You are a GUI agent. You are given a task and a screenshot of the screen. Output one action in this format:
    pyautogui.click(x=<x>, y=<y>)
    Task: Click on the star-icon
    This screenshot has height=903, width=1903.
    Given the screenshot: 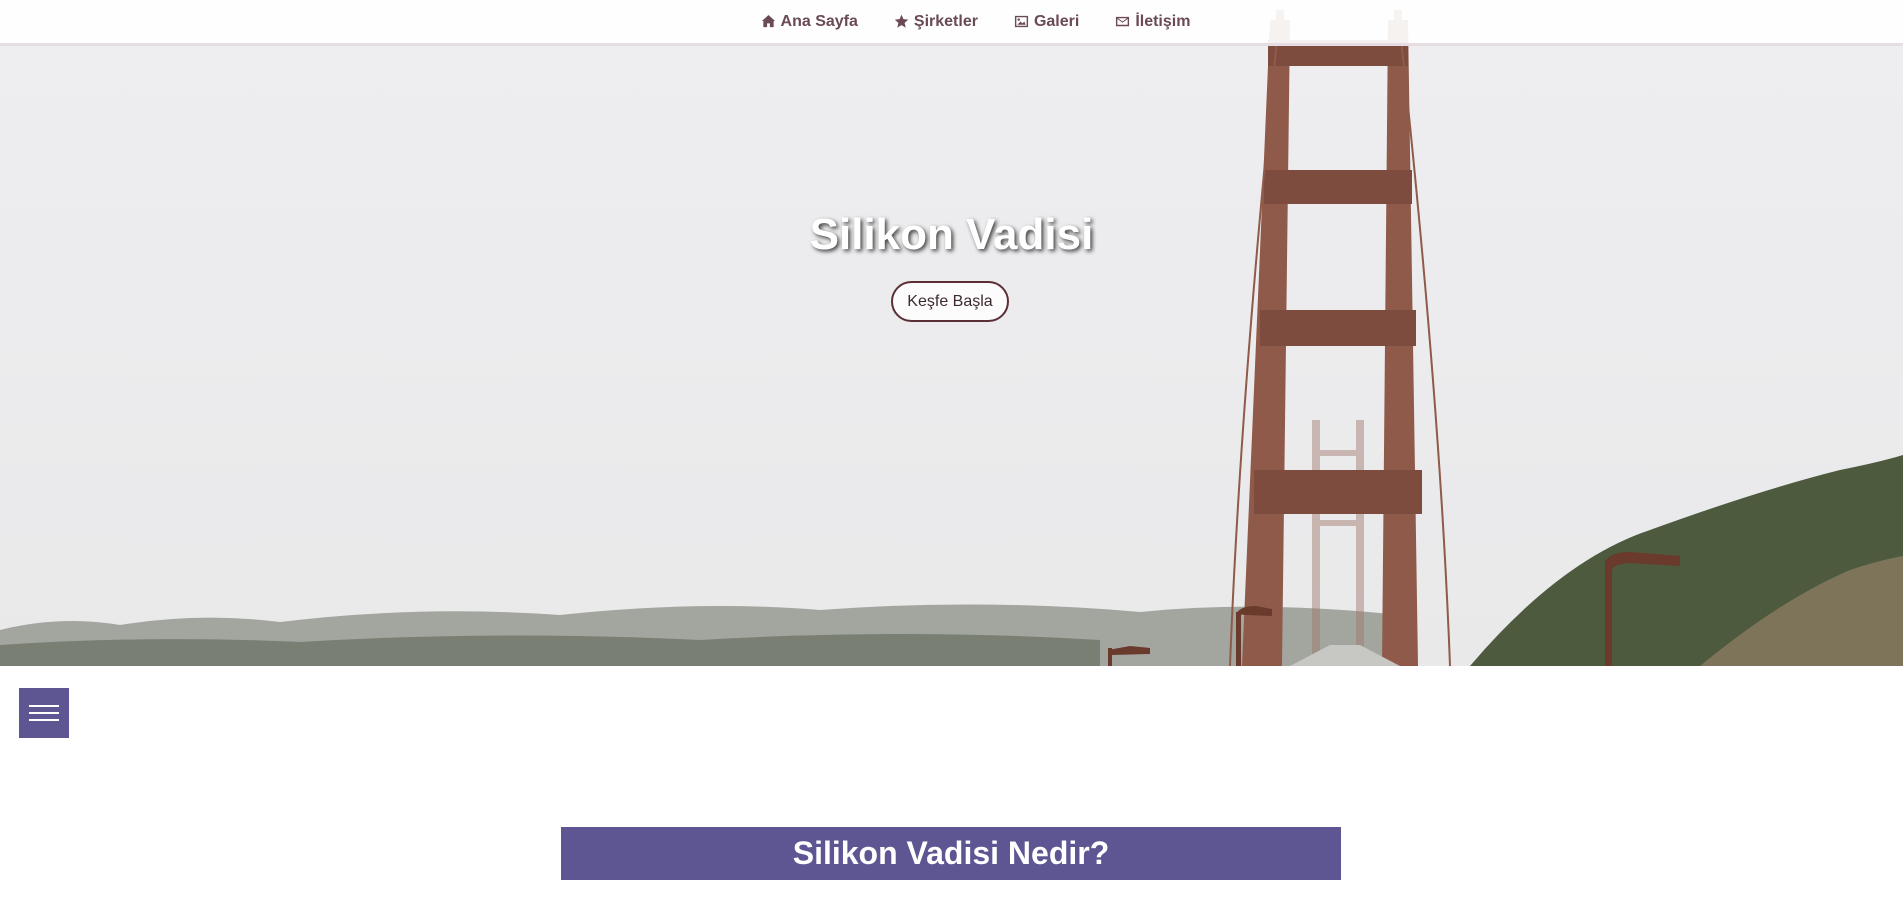 What is the action you would take?
    pyautogui.click(x=901, y=21)
    